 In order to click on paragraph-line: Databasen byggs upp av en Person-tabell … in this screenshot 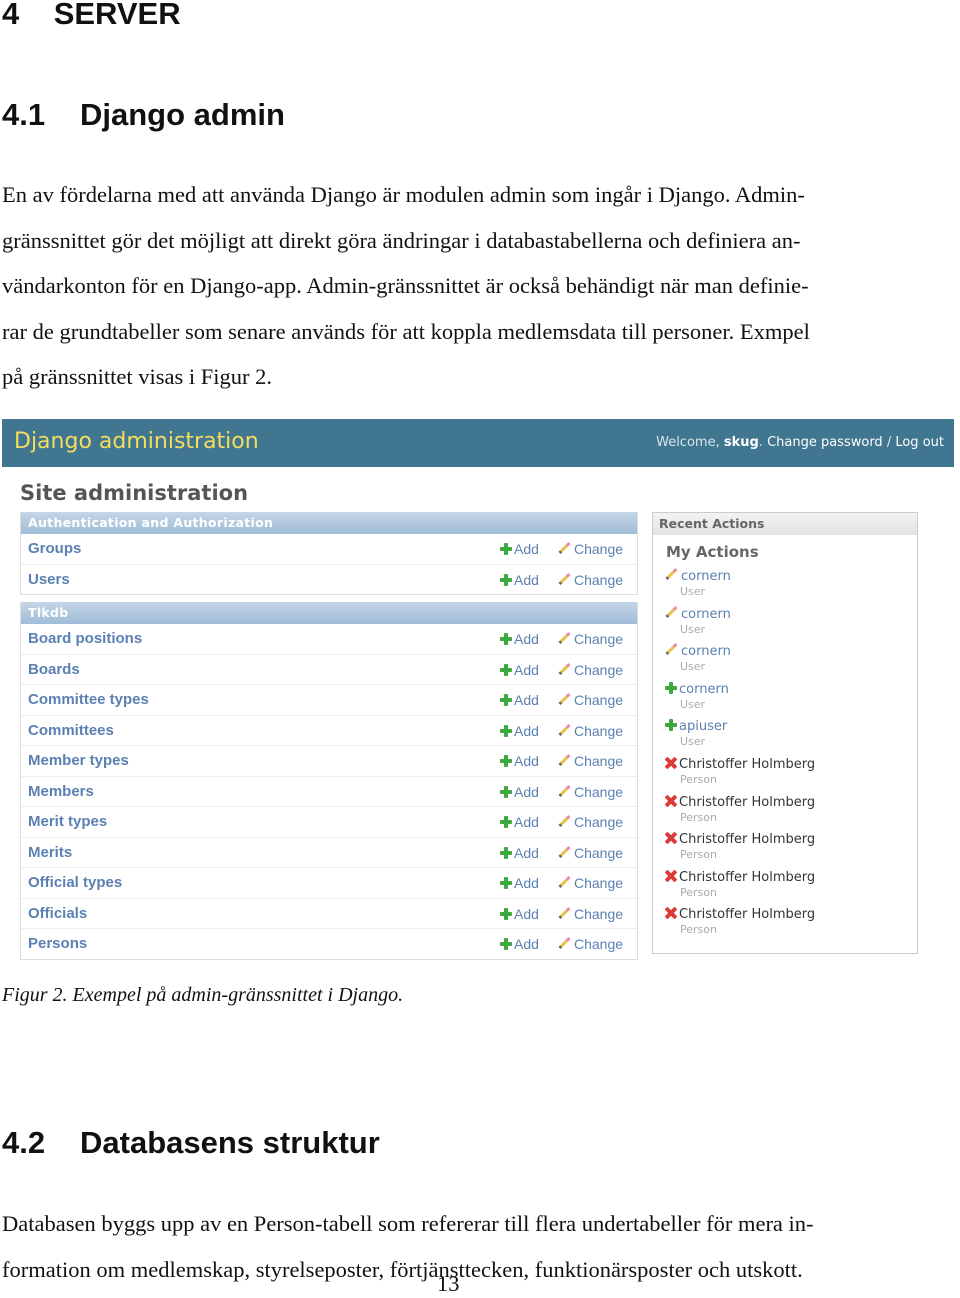, I will do `click(408, 1223)`.